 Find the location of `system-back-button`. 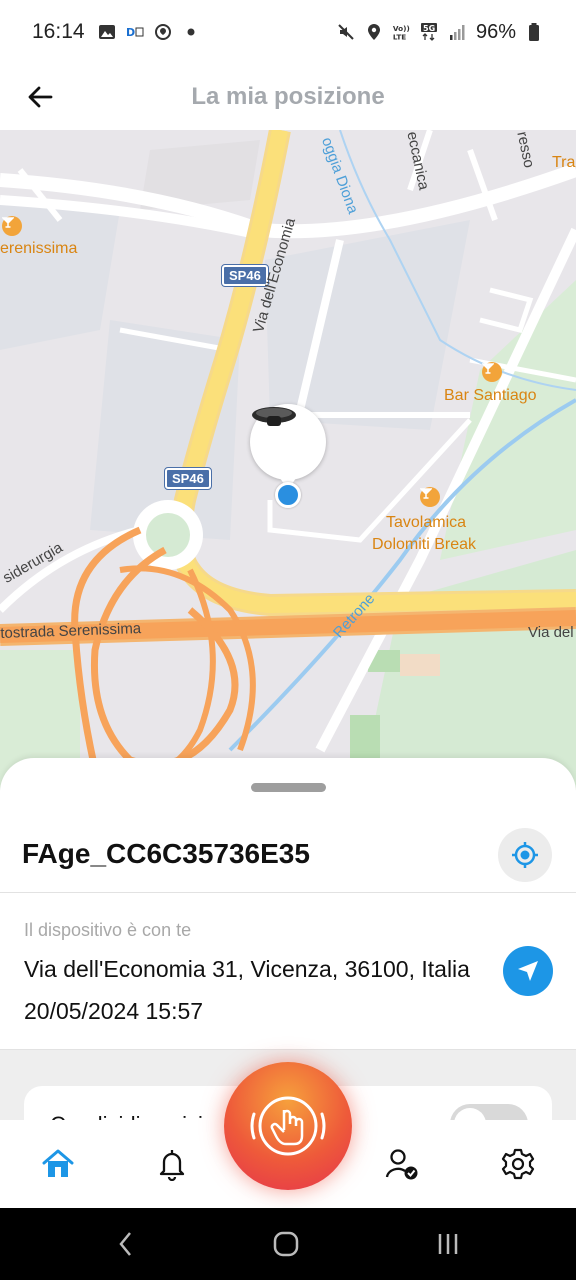

system-back-button is located at coordinates (126, 1244).